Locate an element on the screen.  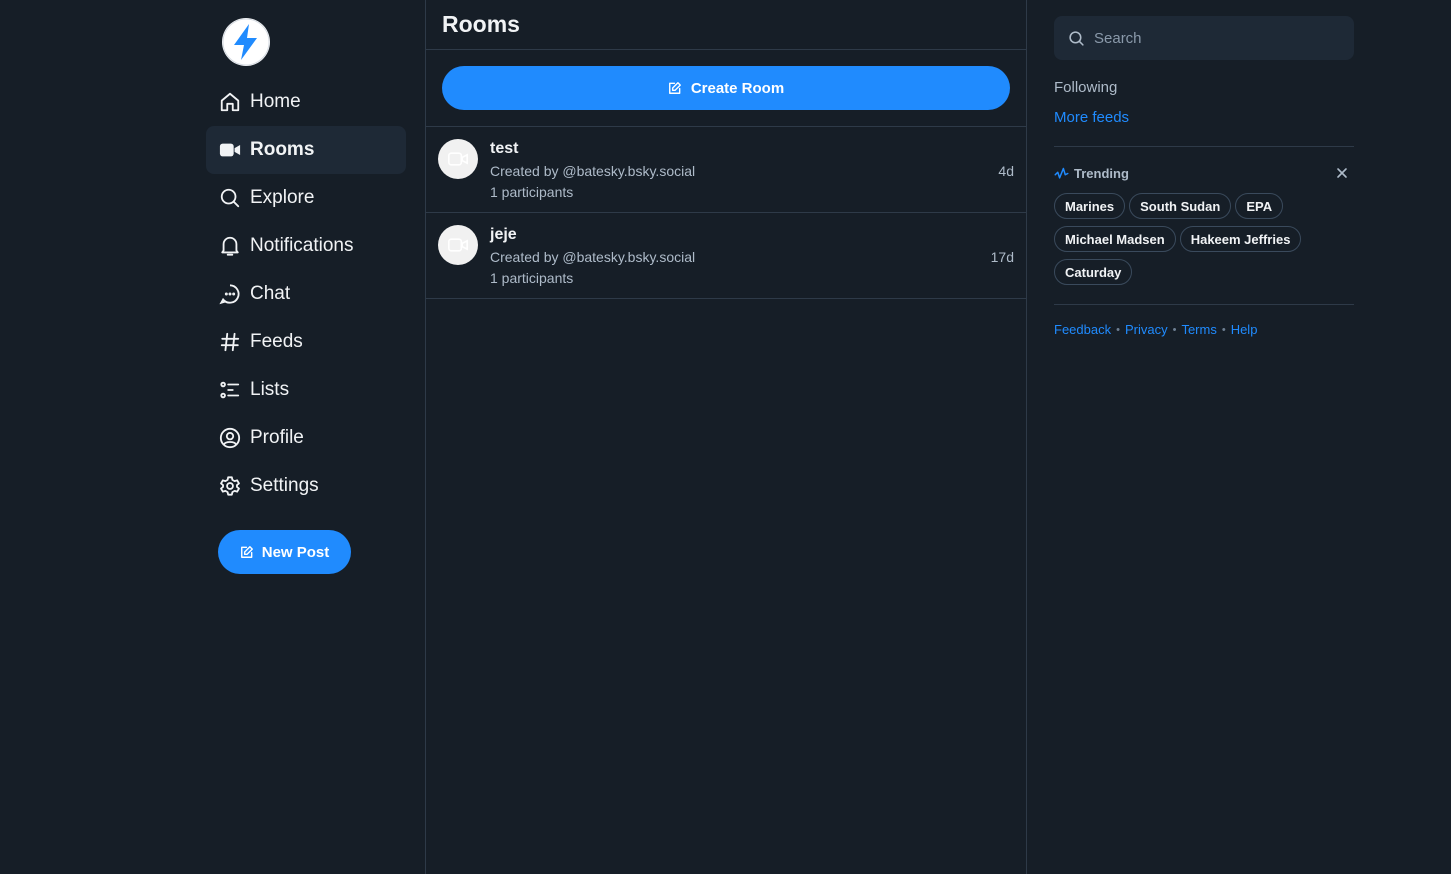
trending-topic-chip: Caturday is located at coordinates (1093, 272).